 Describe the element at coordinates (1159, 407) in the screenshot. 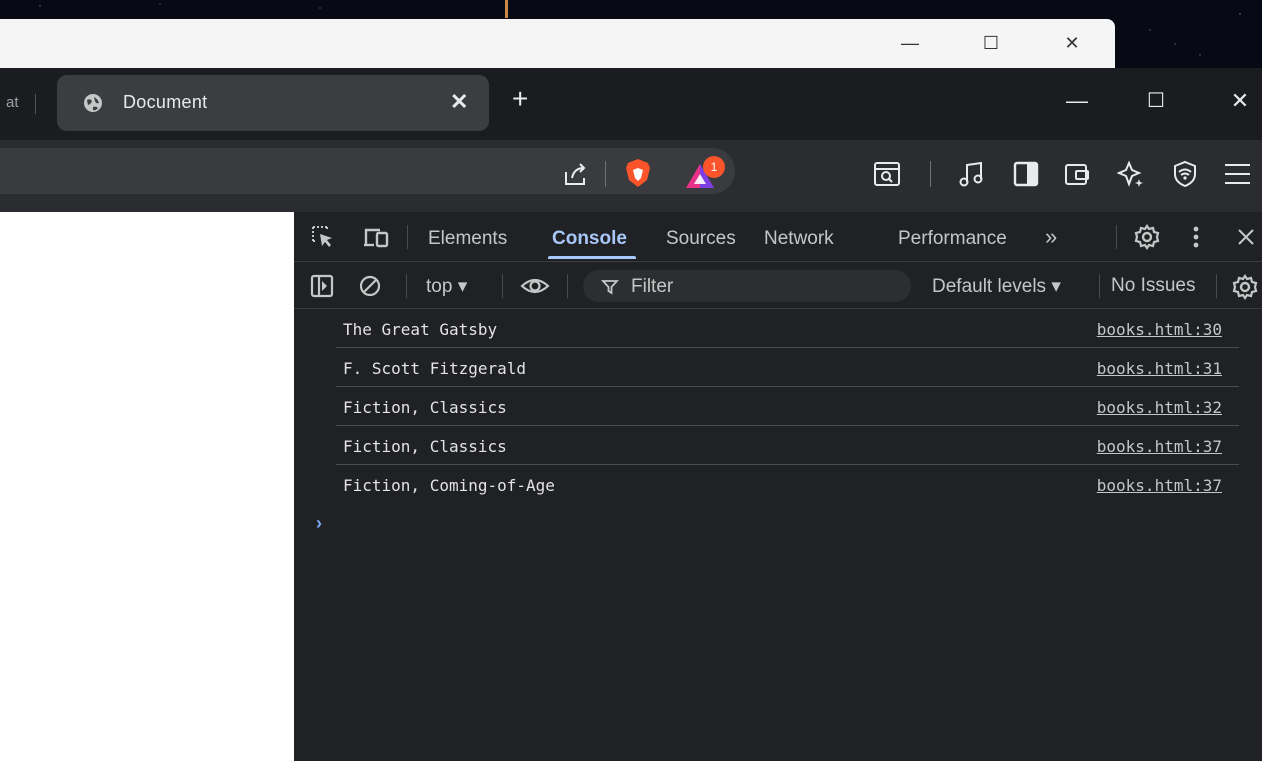

I see `source-link: books.html:32` at that location.